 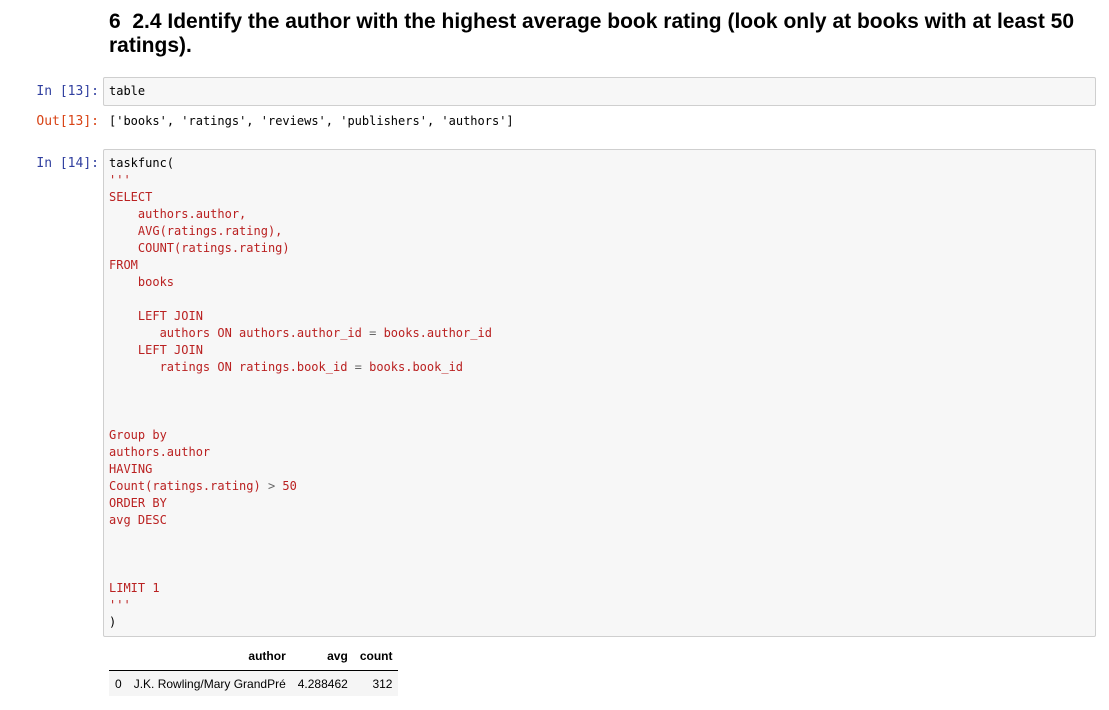 I want to click on sql-line: Group by, so click(x=138, y=435).